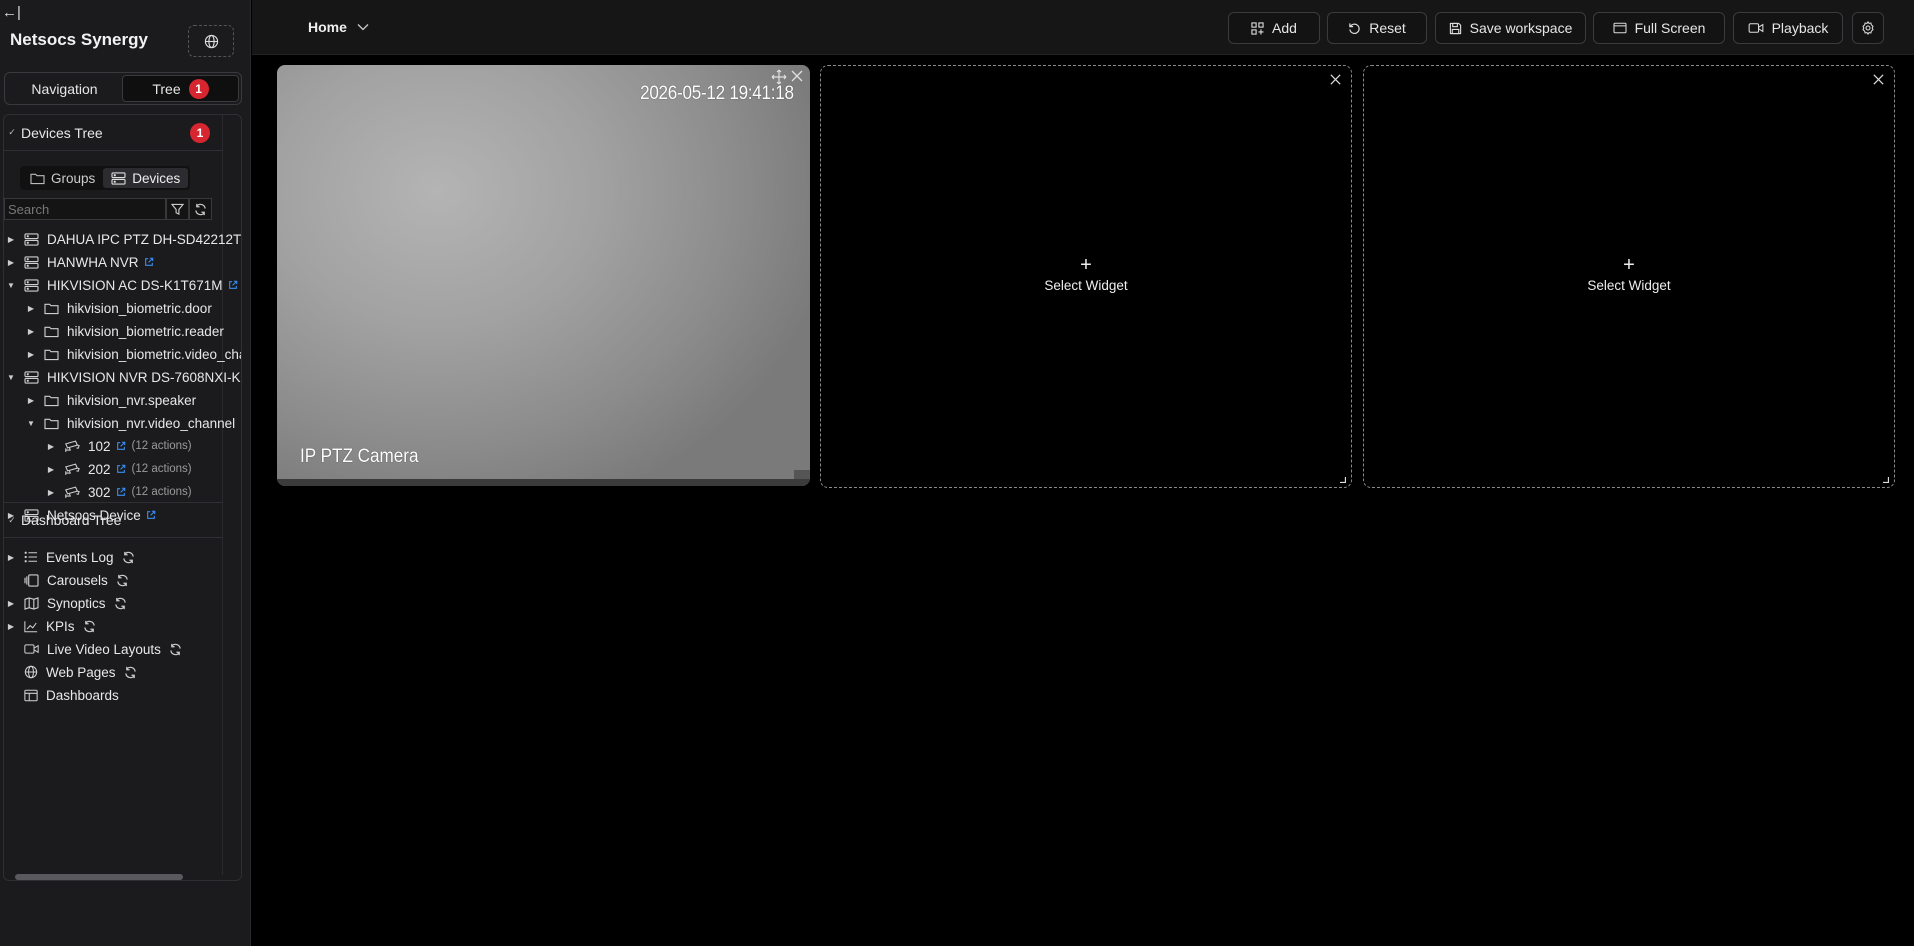 The height and width of the screenshot is (946, 1914). What do you see at coordinates (51, 626) in the screenshot?
I see `dashboard-item-kpis: ▶ KPIs` at bounding box center [51, 626].